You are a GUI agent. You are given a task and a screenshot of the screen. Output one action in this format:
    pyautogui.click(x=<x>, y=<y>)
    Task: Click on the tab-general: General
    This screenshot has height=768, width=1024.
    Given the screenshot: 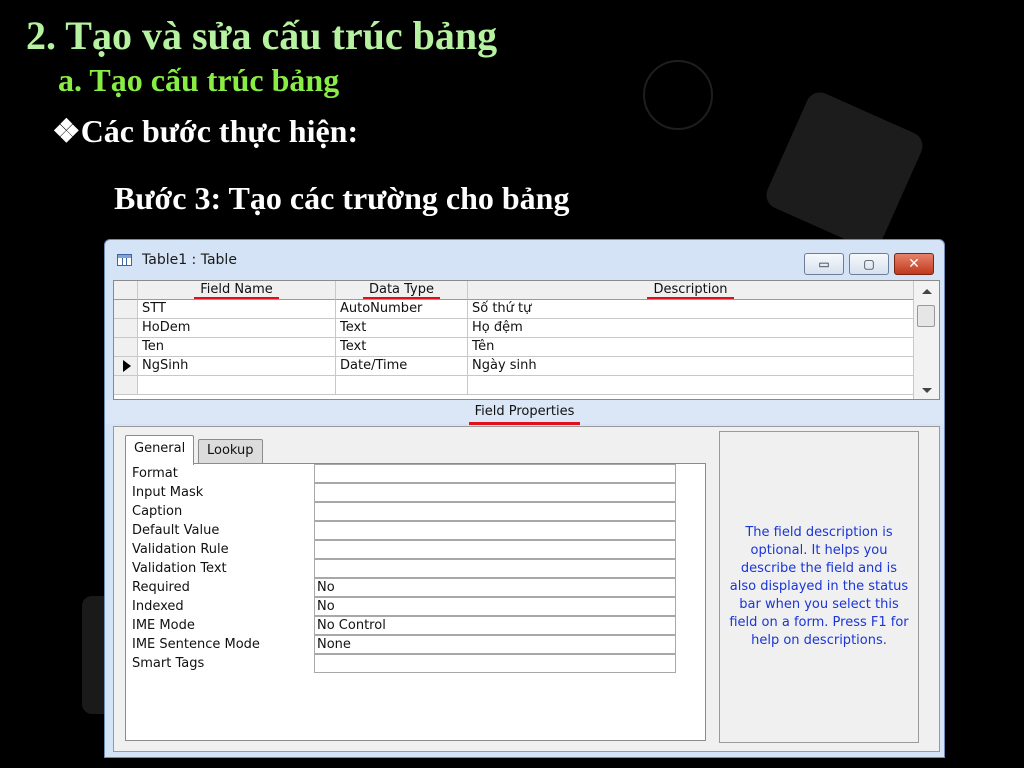 What is the action you would take?
    pyautogui.click(x=160, y=450)
    